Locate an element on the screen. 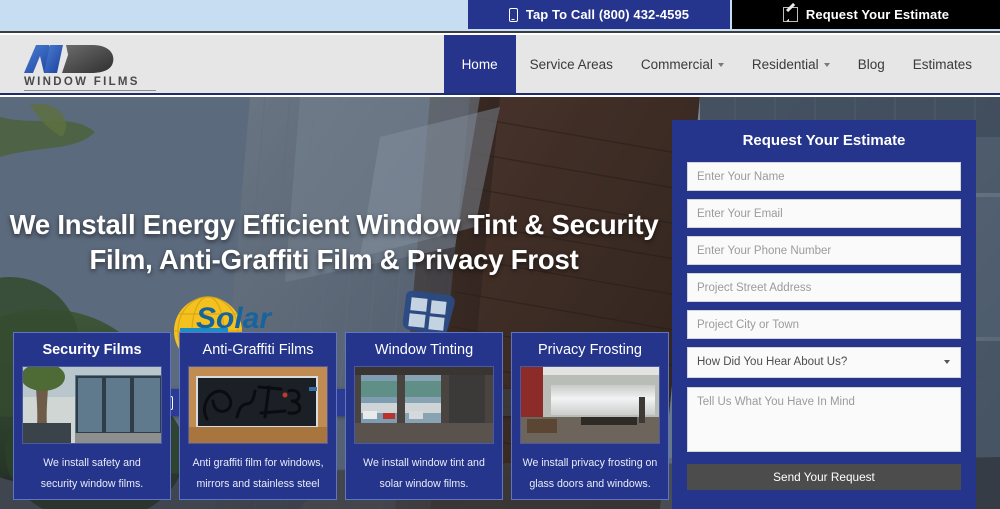  nav-item-estimates: Estimates is located at coordinates (942, 64).